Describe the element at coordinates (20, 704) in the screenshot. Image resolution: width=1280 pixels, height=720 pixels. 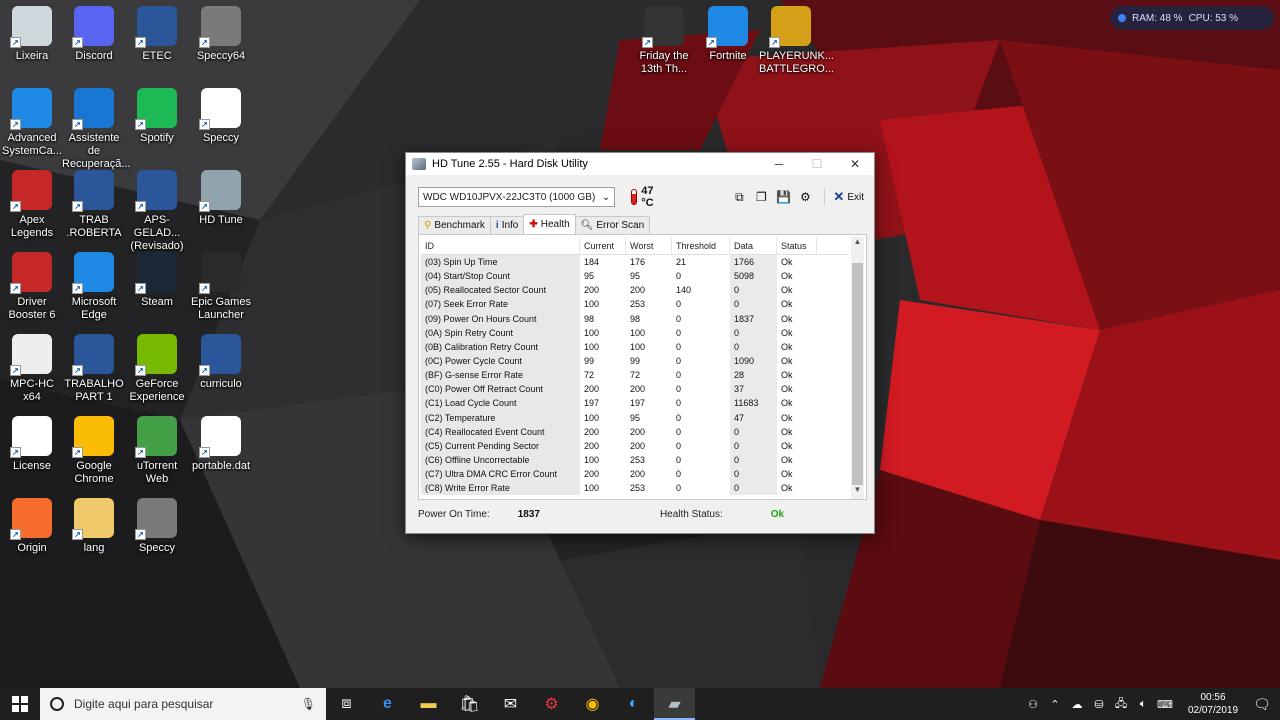
I see `start-button` at that location.